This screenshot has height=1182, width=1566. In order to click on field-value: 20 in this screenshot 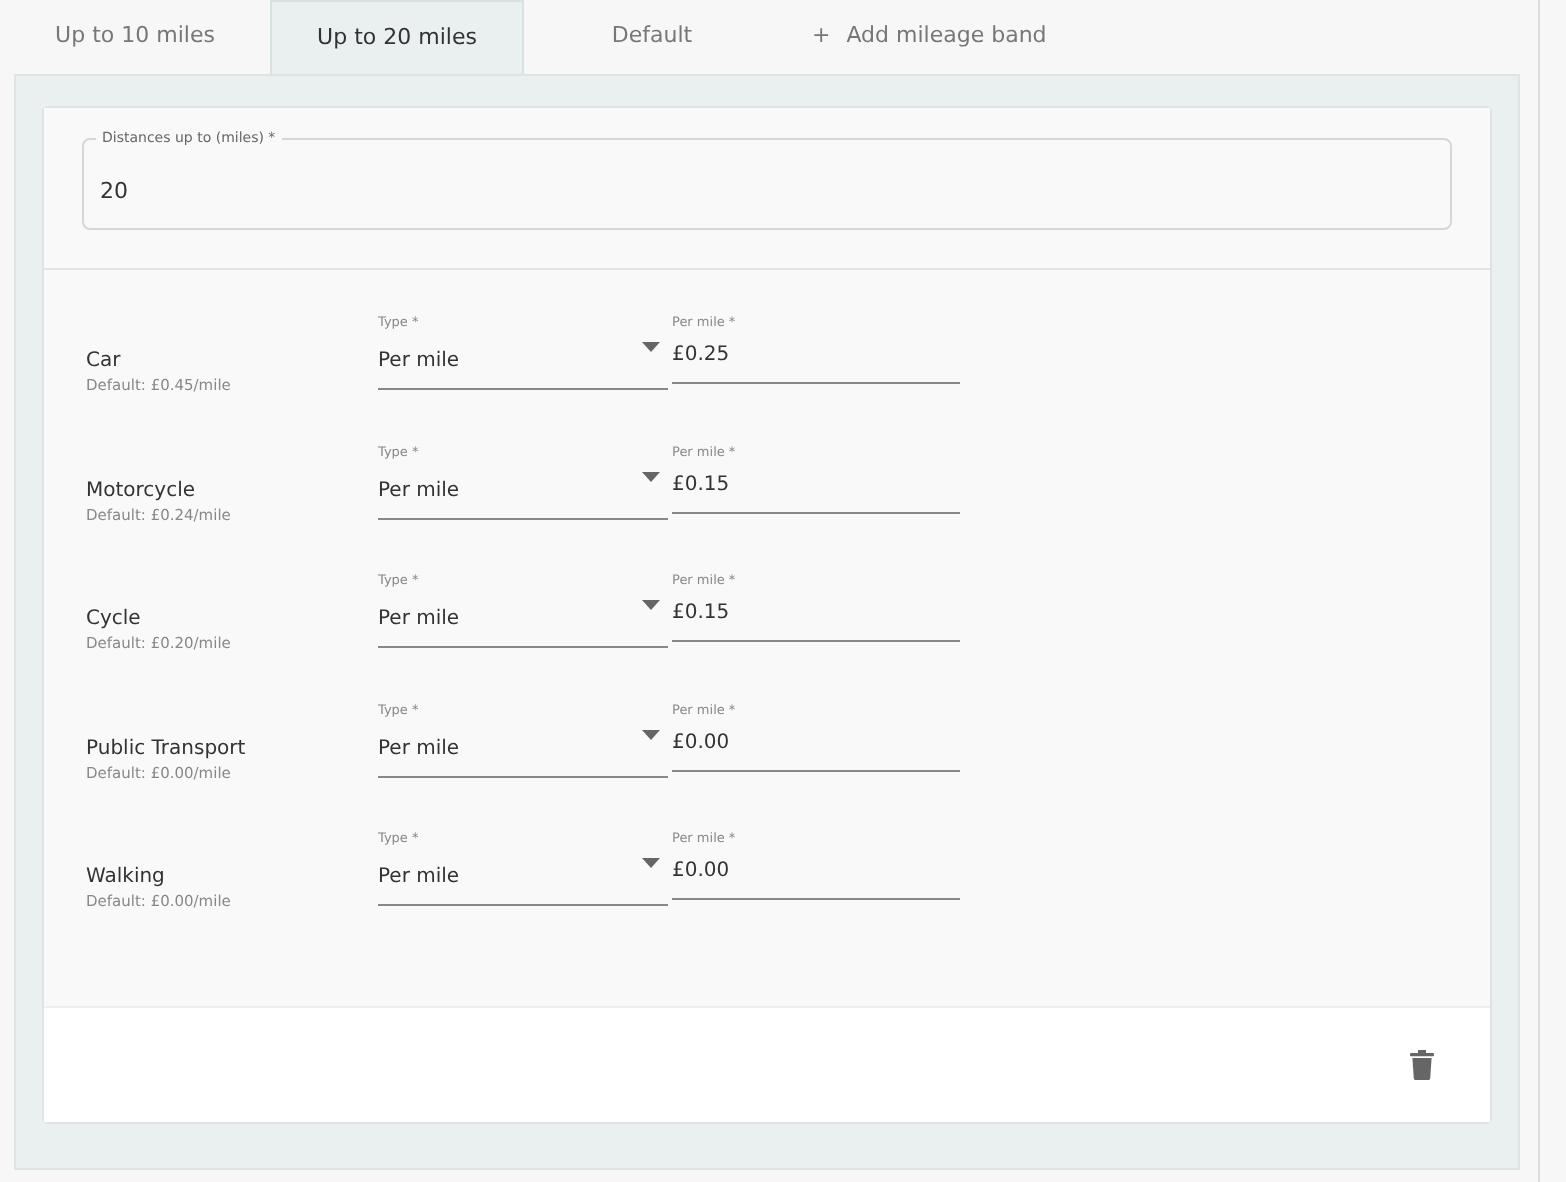, I will do `click(114, 191)`.